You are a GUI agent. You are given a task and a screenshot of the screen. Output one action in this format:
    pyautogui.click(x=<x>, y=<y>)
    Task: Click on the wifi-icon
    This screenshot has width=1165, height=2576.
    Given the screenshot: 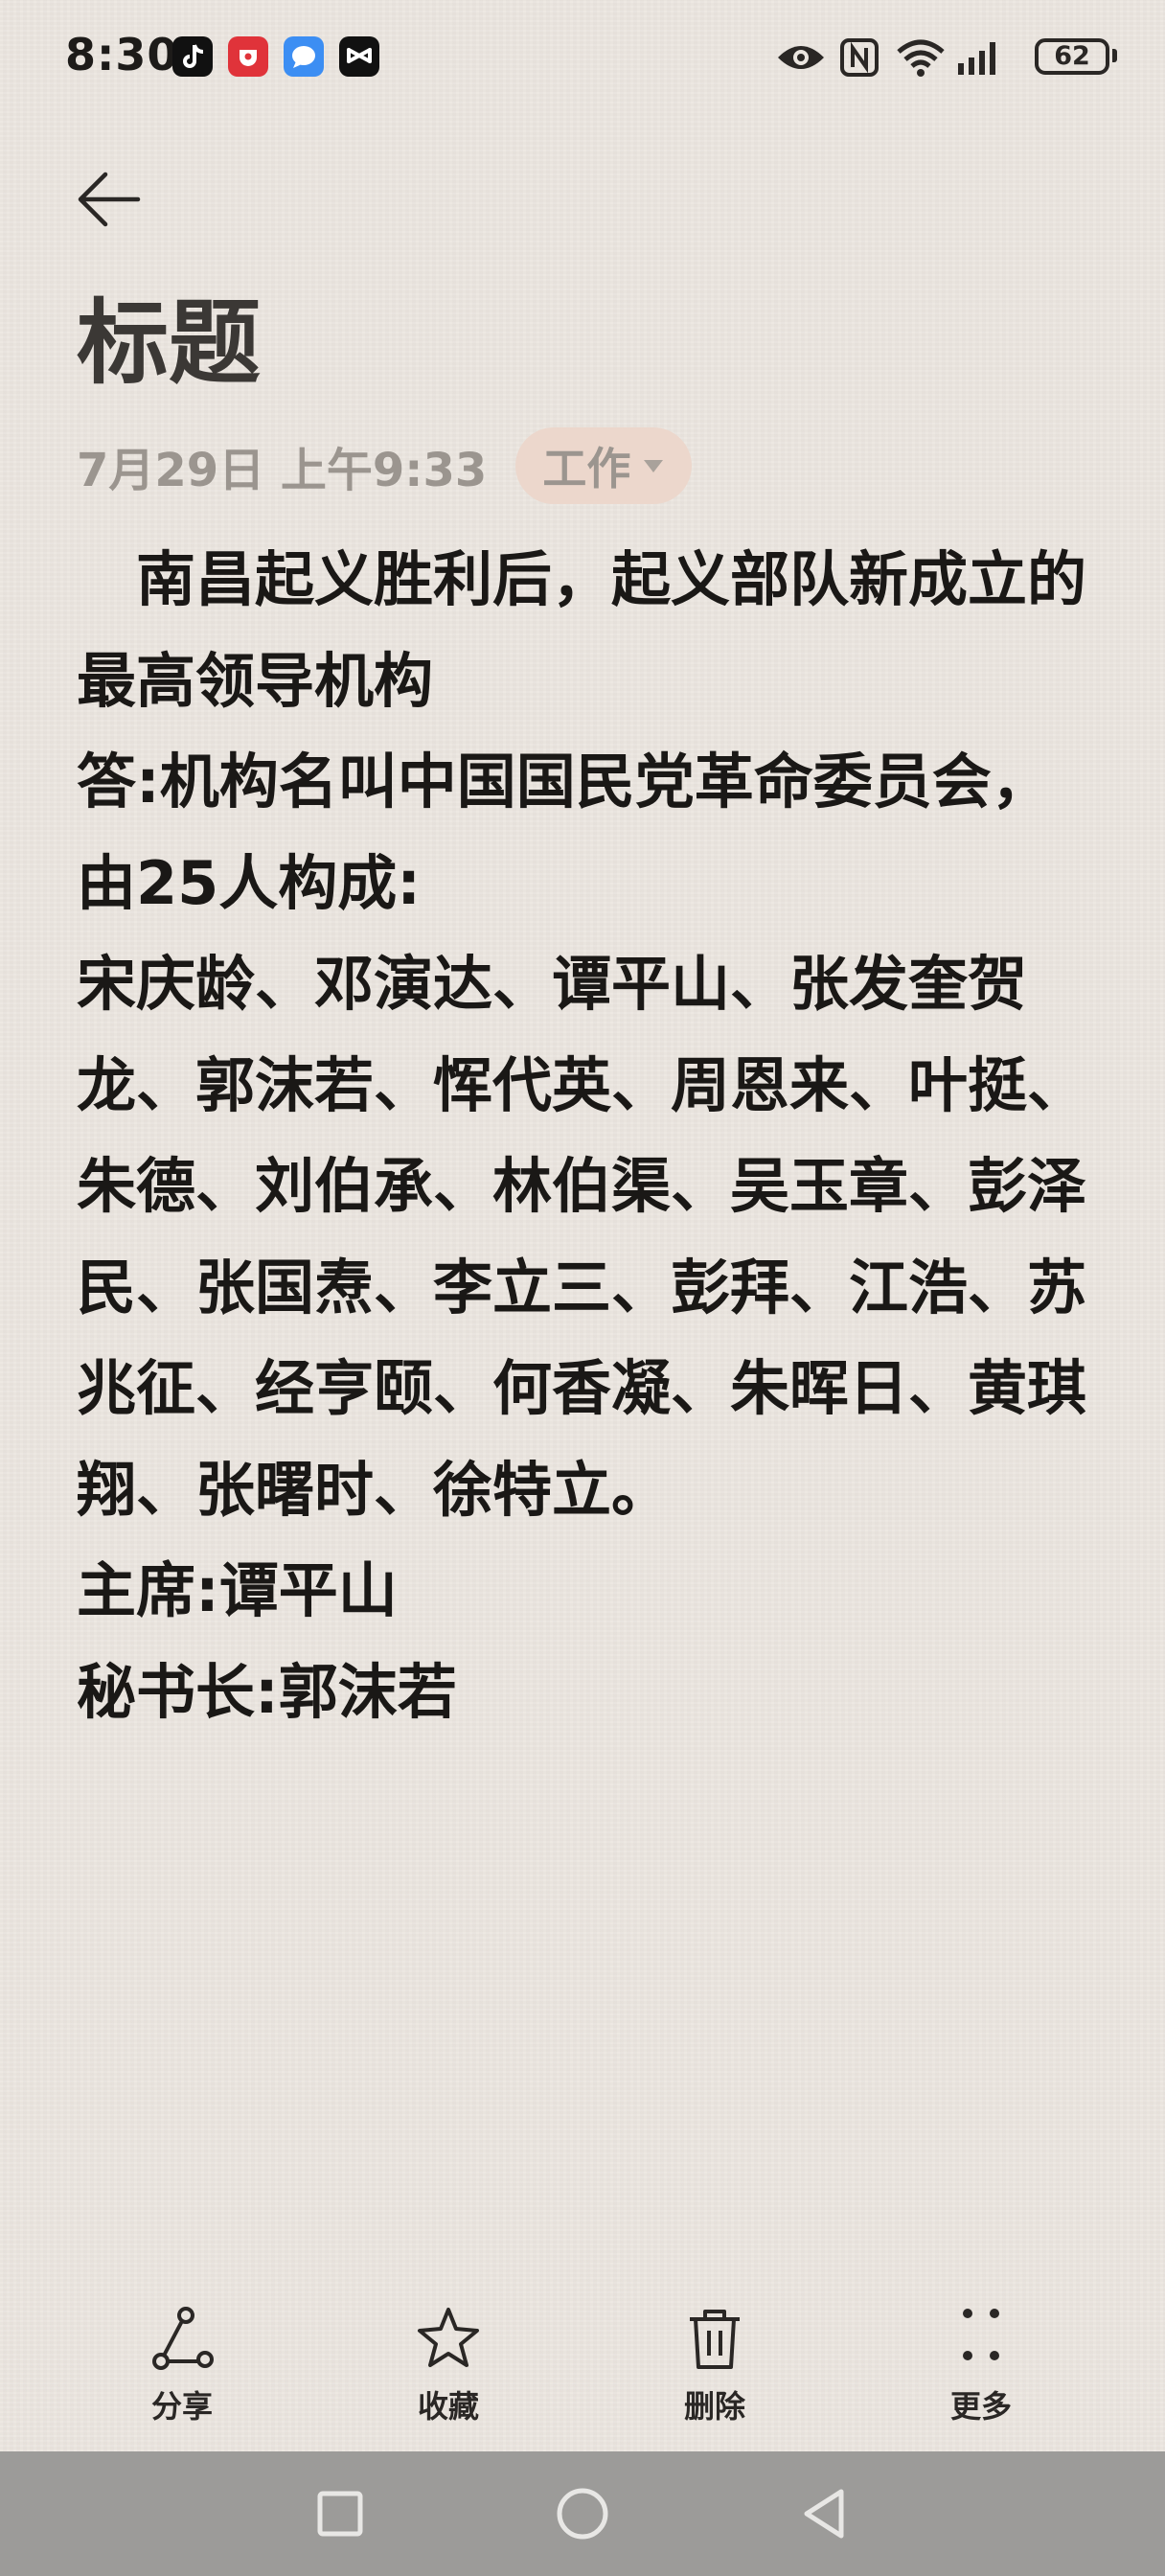 What is the action you would take?
    pyautogui.click(x=921, y=58)
    